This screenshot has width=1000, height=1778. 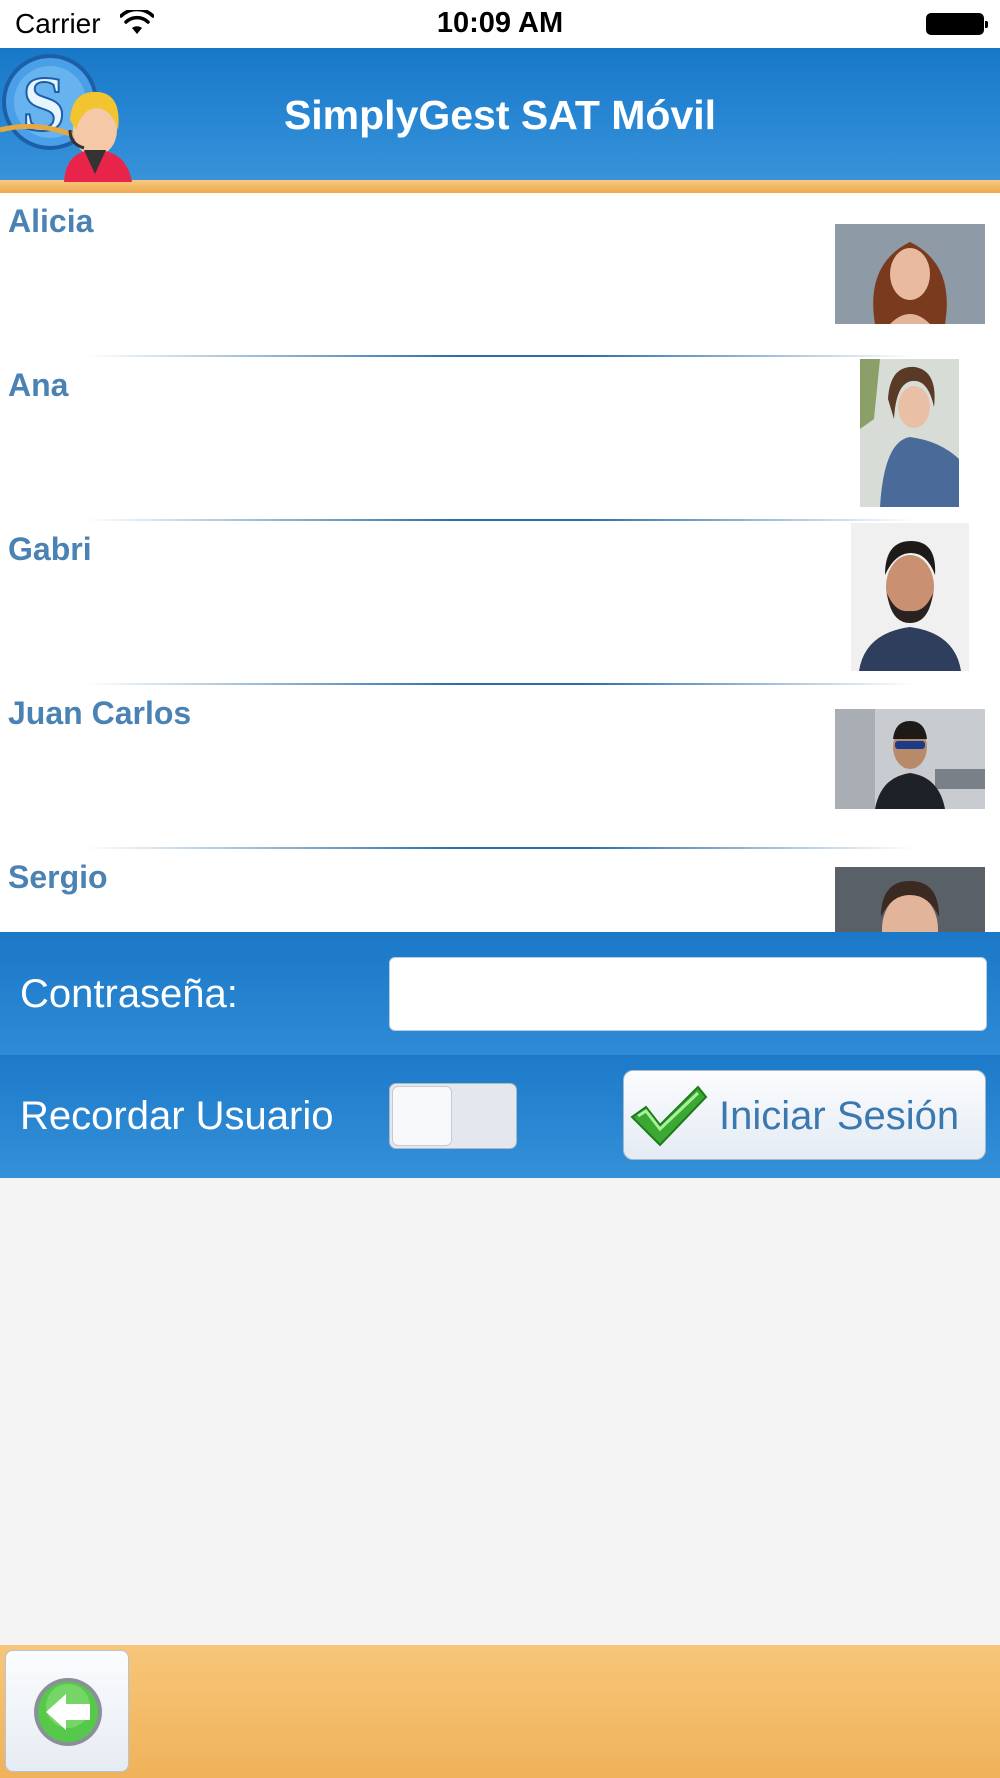 I want to click on user-name: Sergio, so click(x=58, y=877).